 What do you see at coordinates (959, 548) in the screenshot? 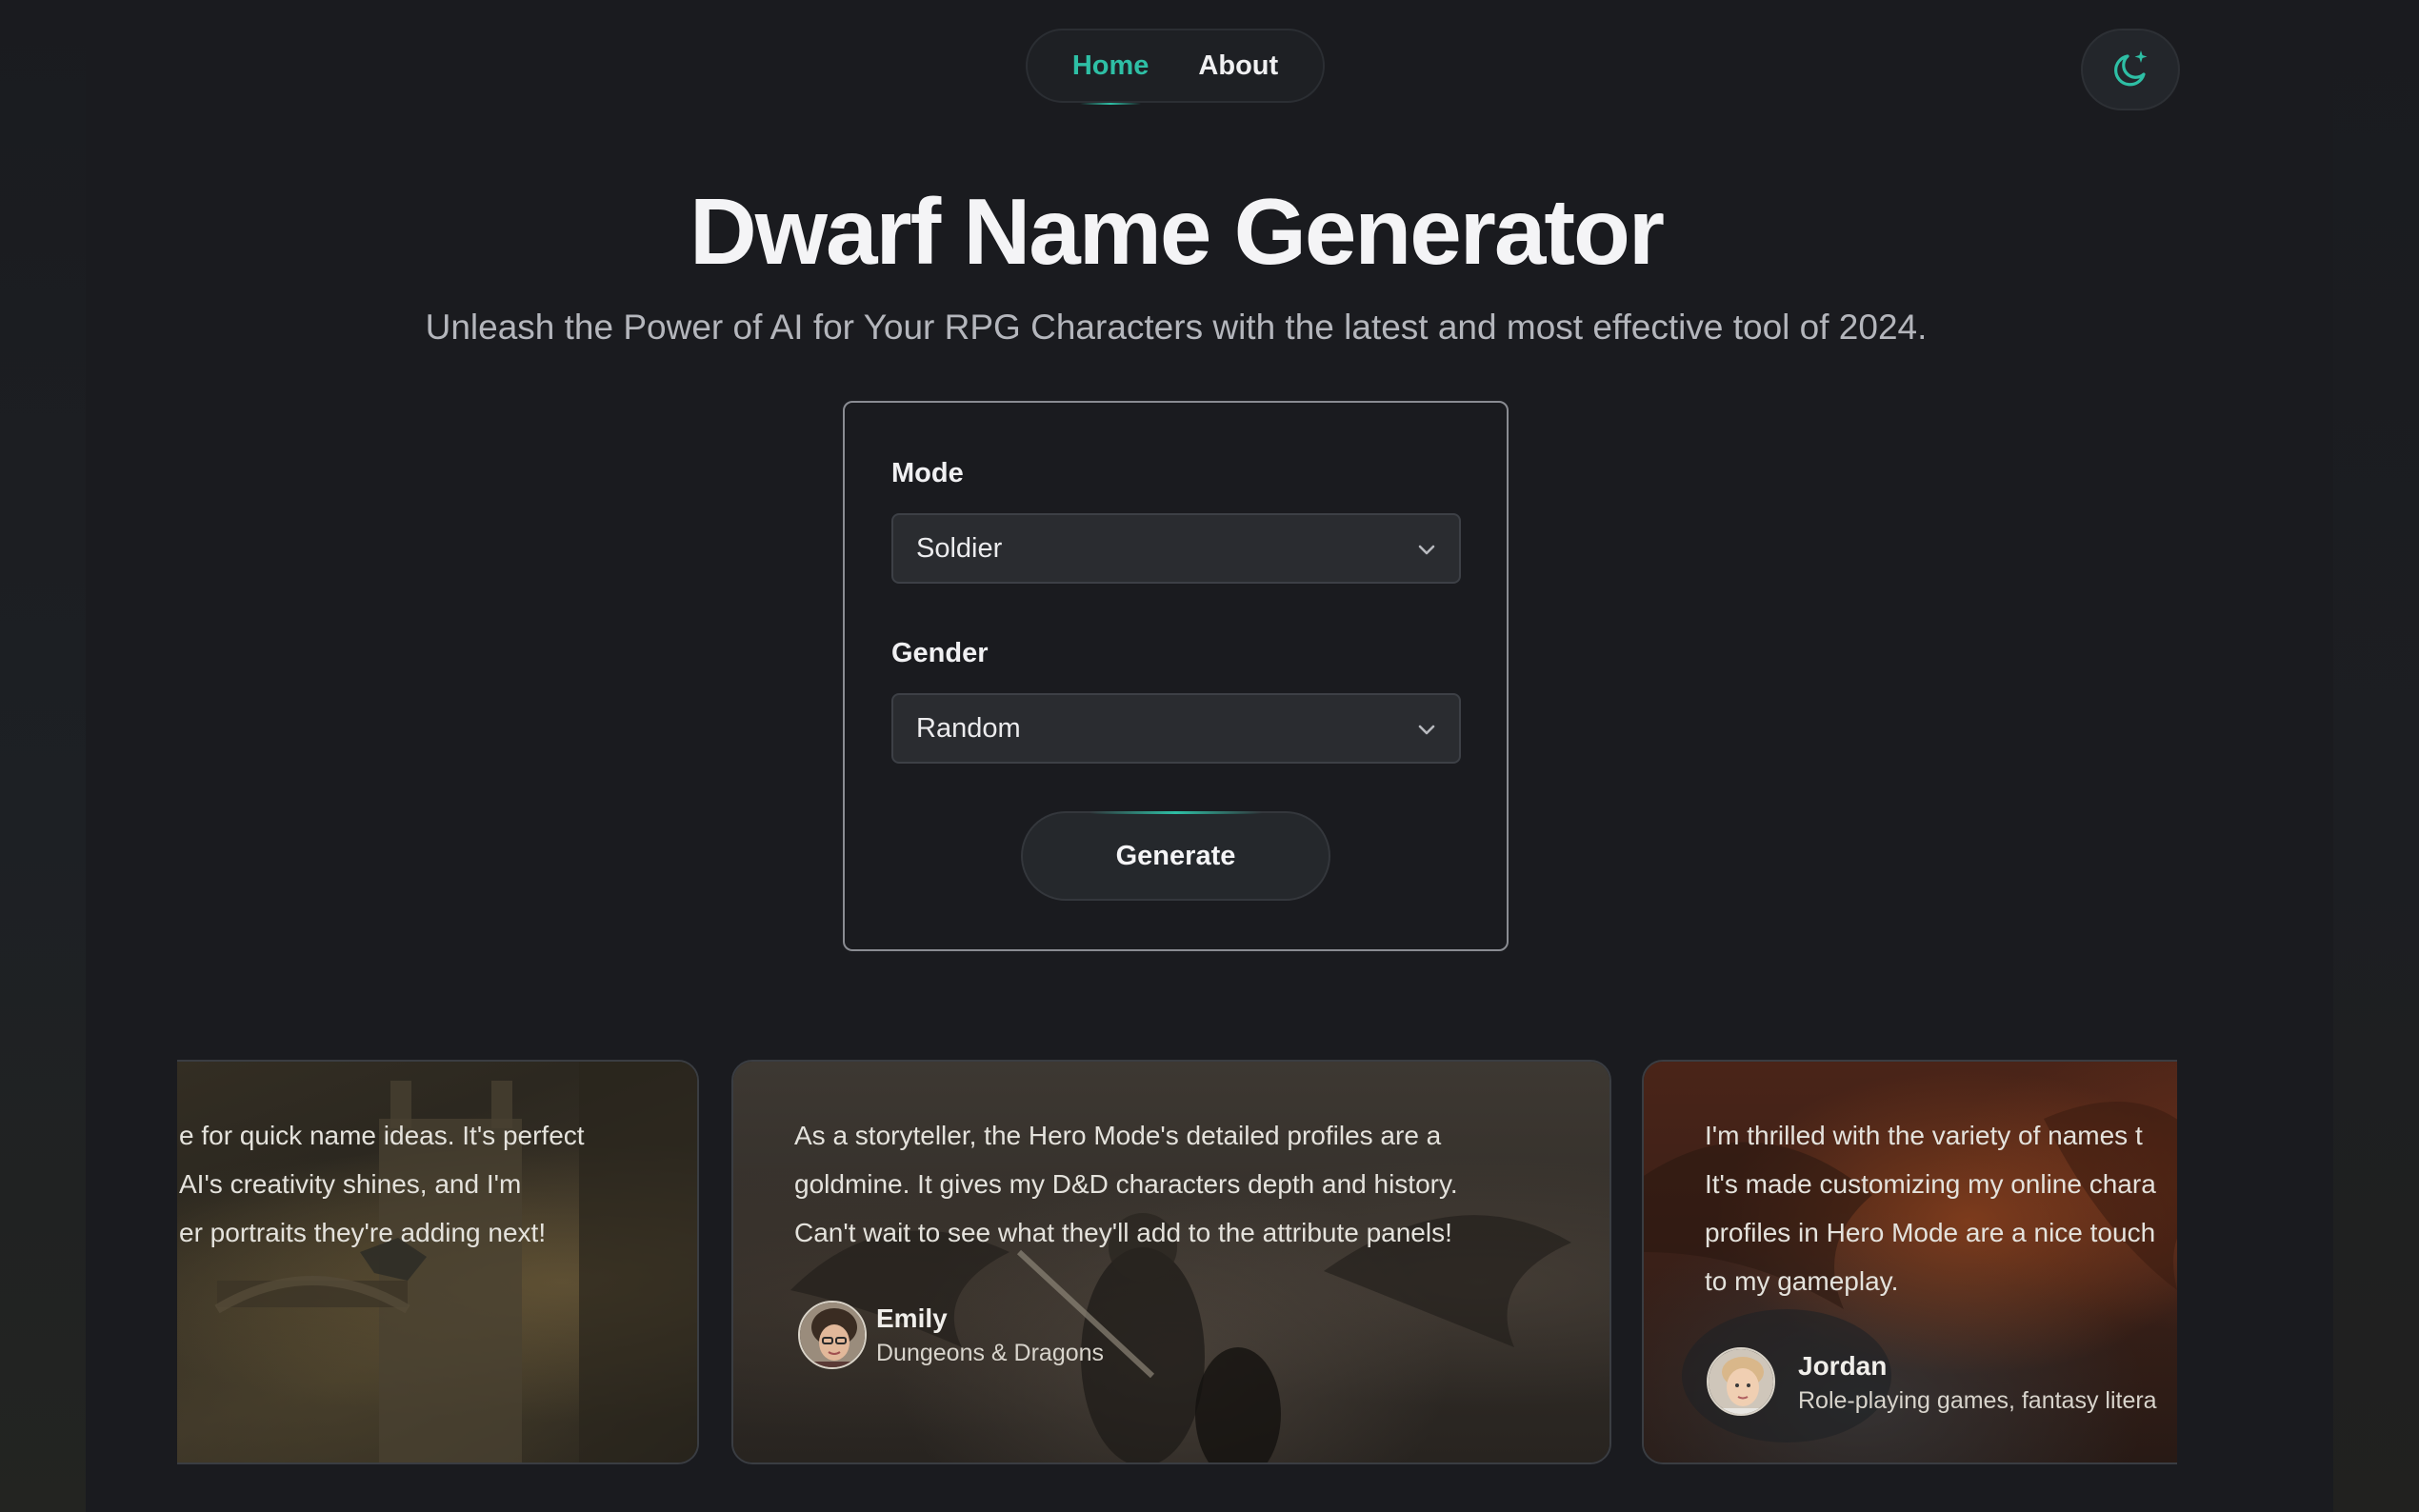
I see `mode-select-value: Soldier` at bounding box center [959, 548].